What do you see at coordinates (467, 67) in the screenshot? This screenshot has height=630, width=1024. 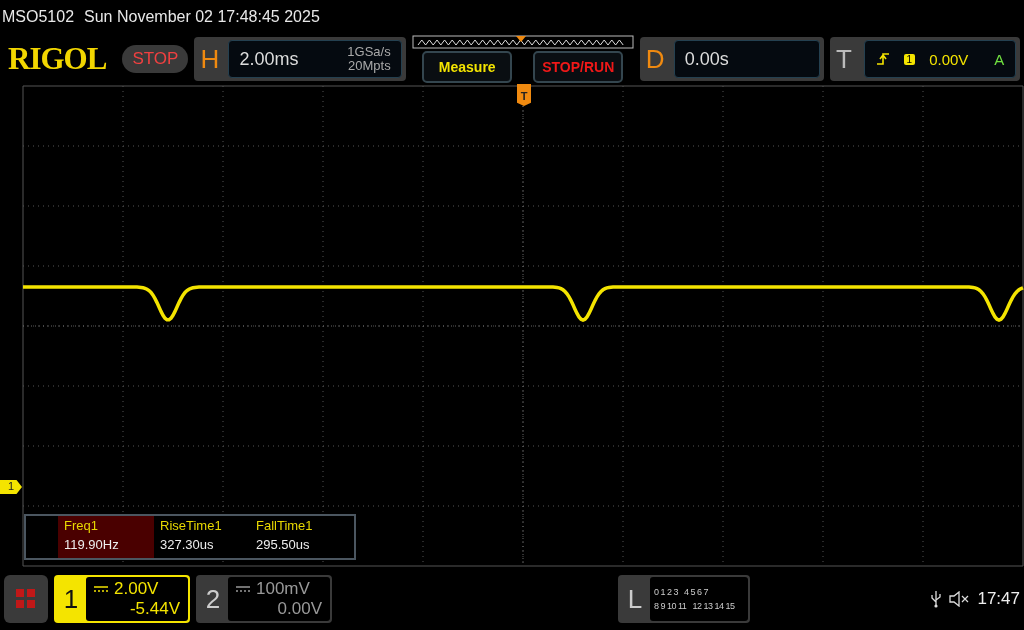 I see `measure-button: Measure` at bounding box center [467, 67].